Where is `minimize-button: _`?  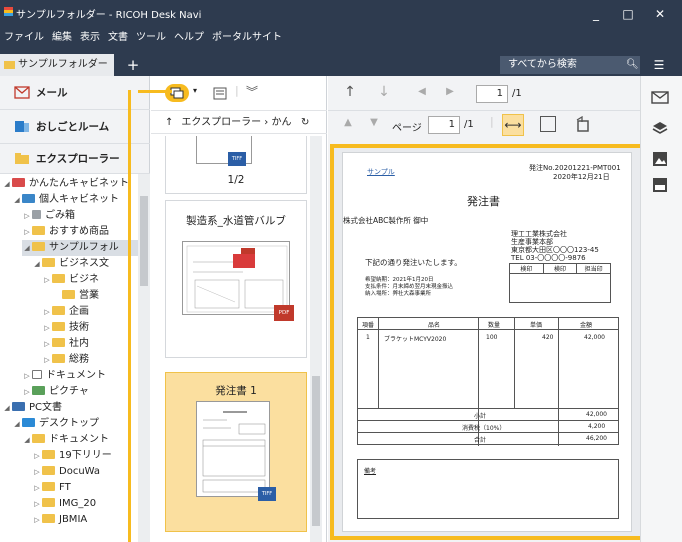 minimize-button: _ is located at coordinates (596, 14).